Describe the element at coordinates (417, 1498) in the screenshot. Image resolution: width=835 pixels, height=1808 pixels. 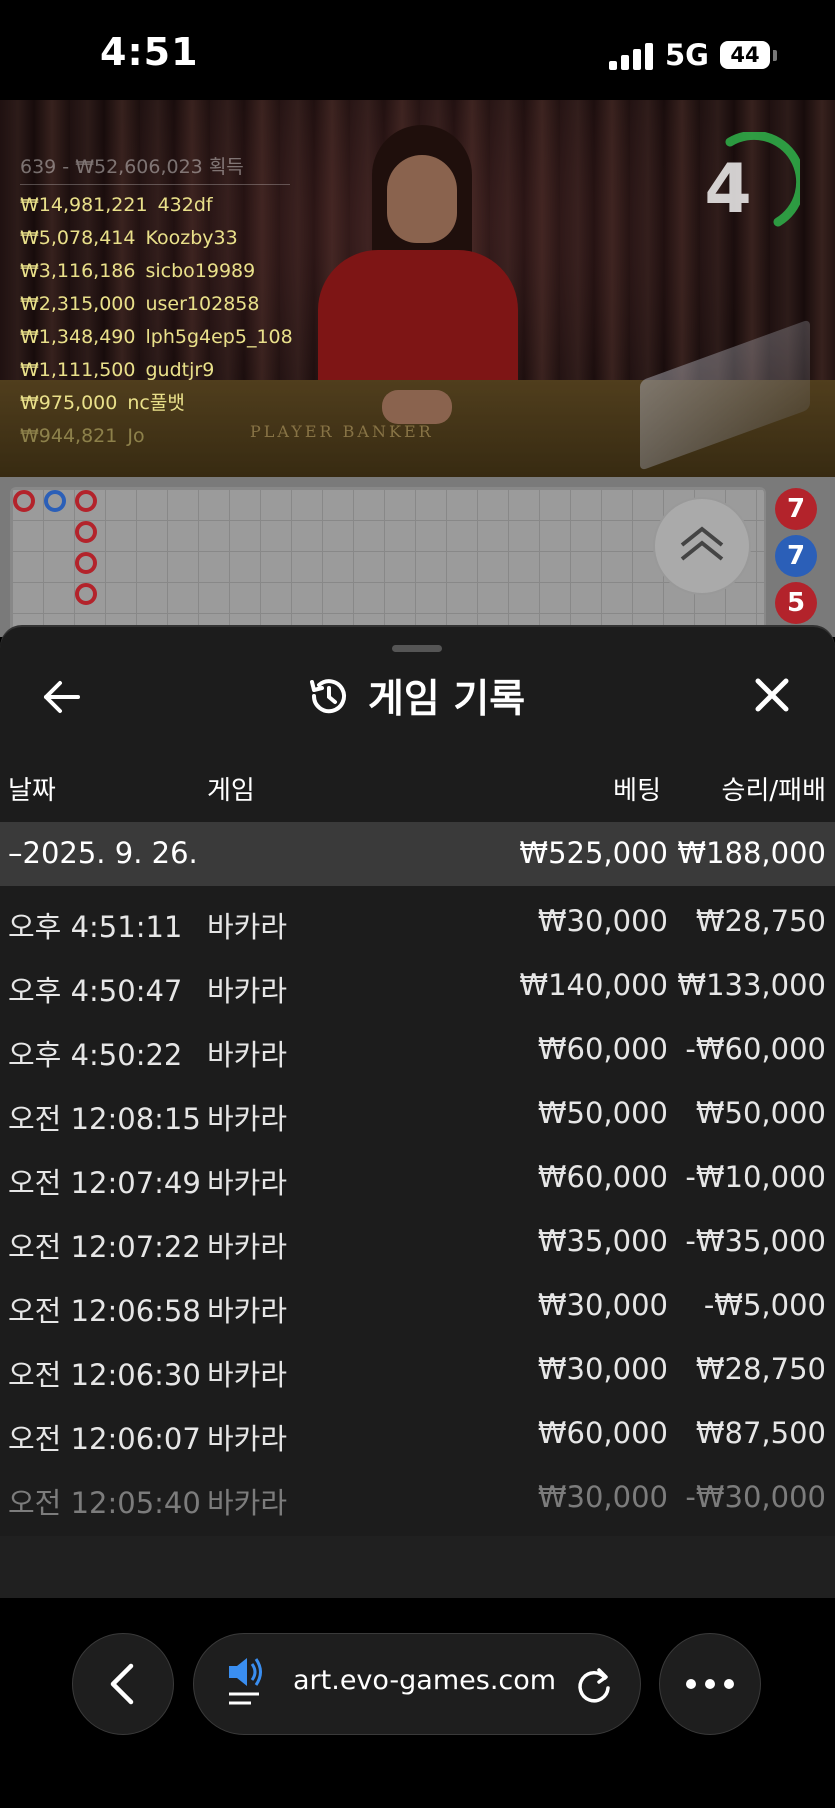
I see `table-row: 오전 12:05:40 바카라 ₩30,000 -₩30,000` at that location.